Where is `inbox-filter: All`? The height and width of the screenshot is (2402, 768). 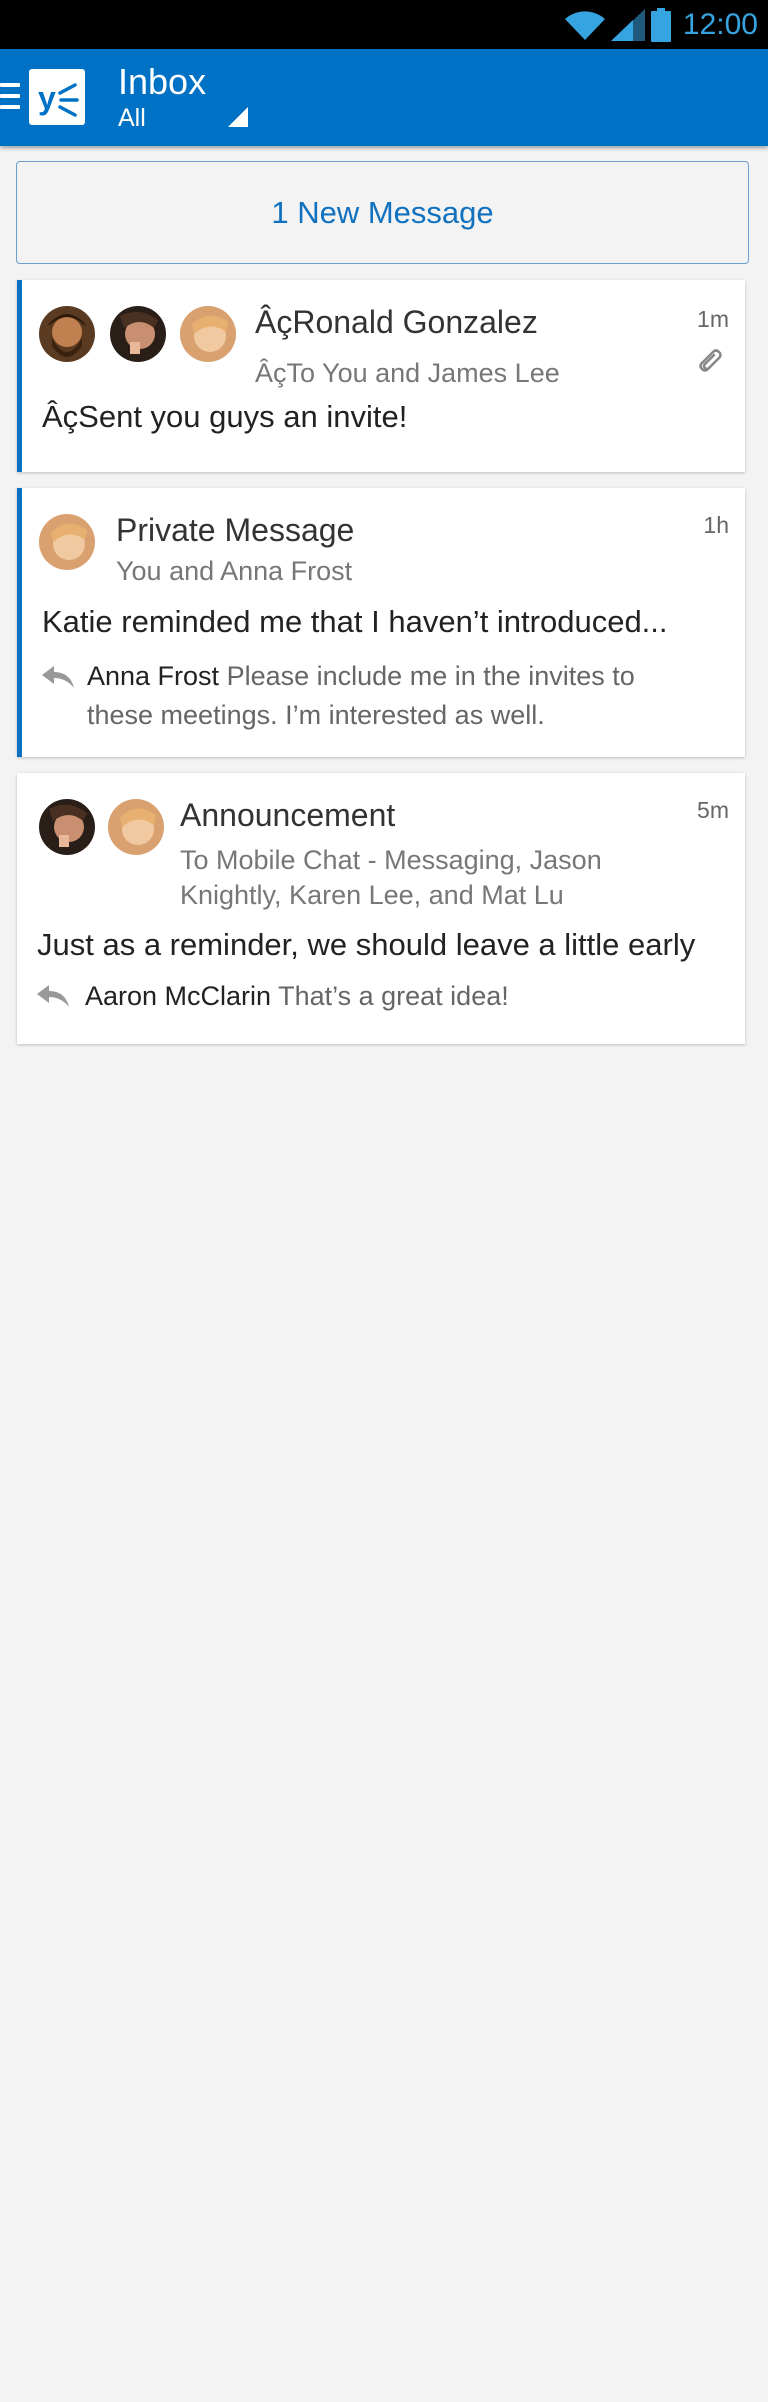 inbox-filter: All is located at coordinates (132, 118).